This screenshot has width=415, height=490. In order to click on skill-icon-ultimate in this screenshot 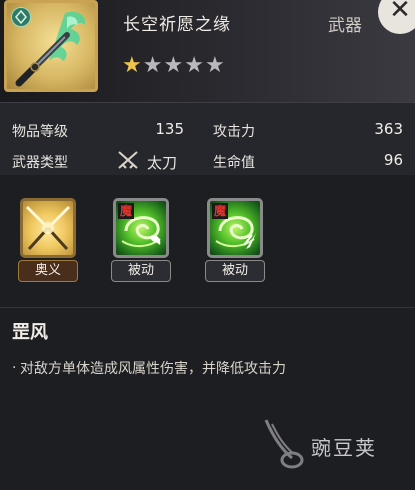, I will do `click(48, 228)`.